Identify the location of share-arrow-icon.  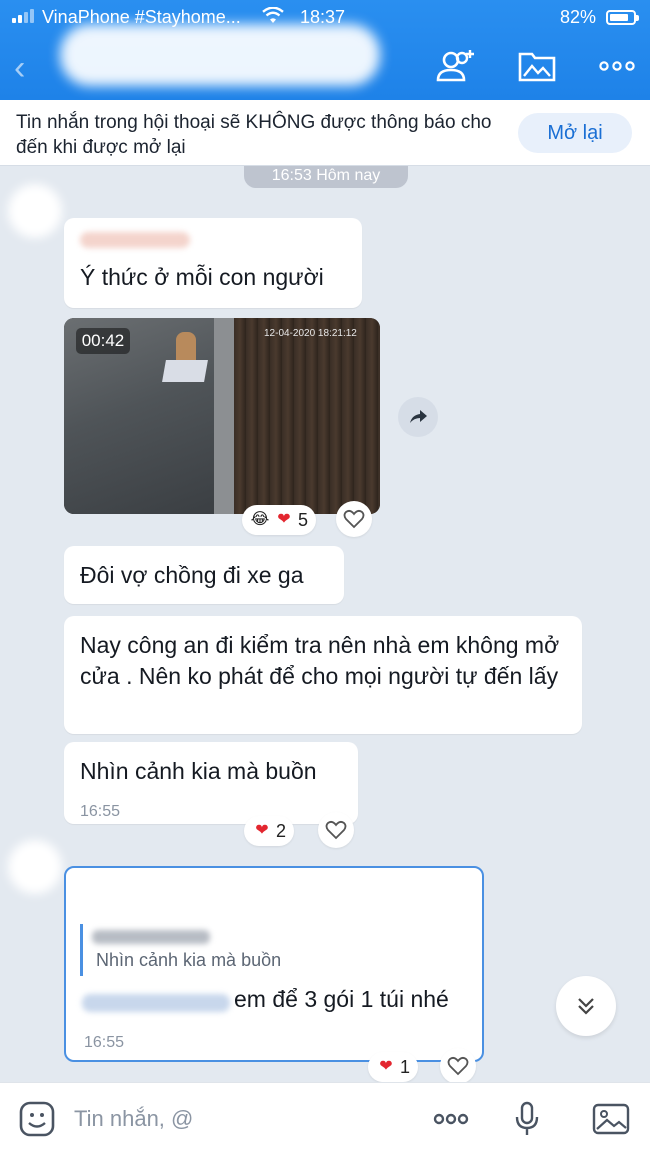
(418, 416).